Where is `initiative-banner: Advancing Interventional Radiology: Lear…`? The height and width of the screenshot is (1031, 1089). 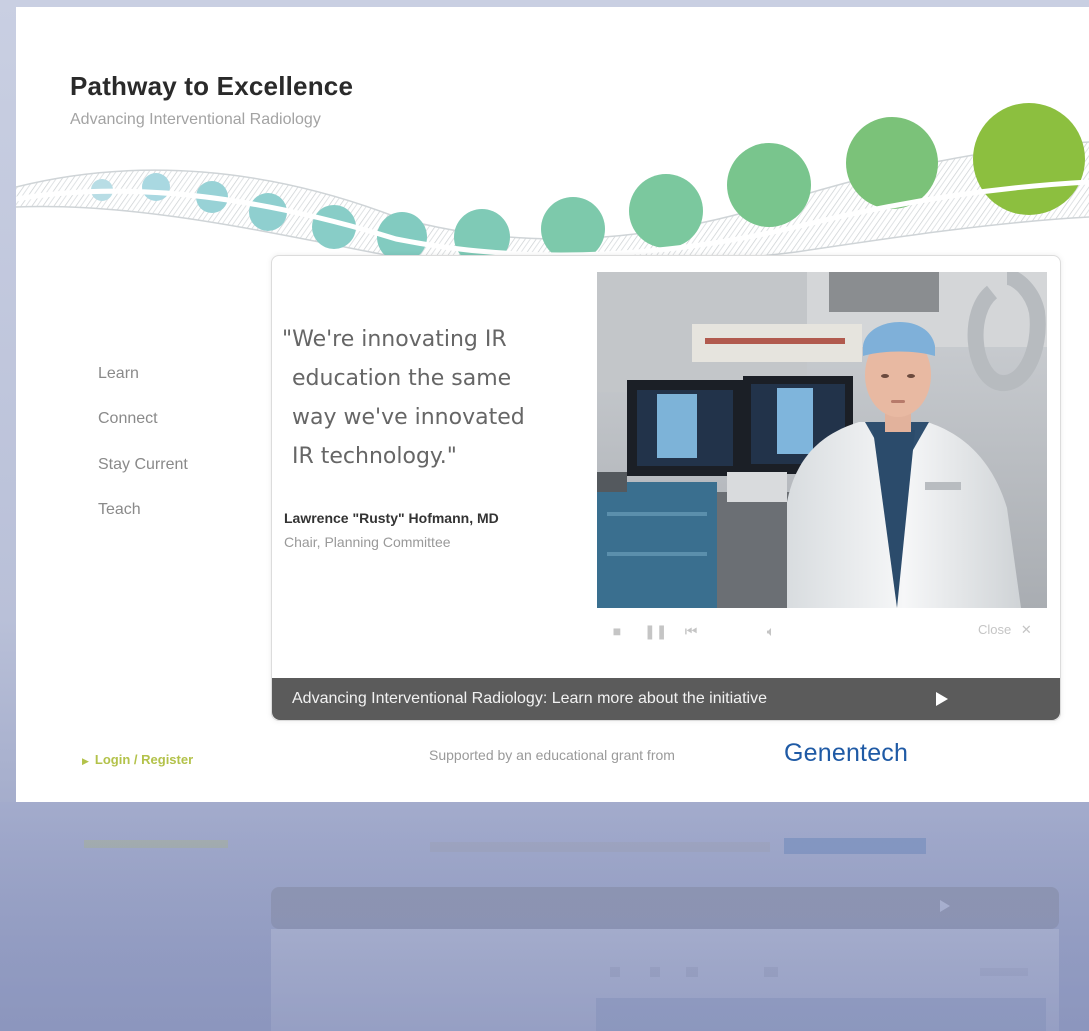 initiative-banner: Advancing Interventional Radiology: Lear… is located at coordinates (666, 699).